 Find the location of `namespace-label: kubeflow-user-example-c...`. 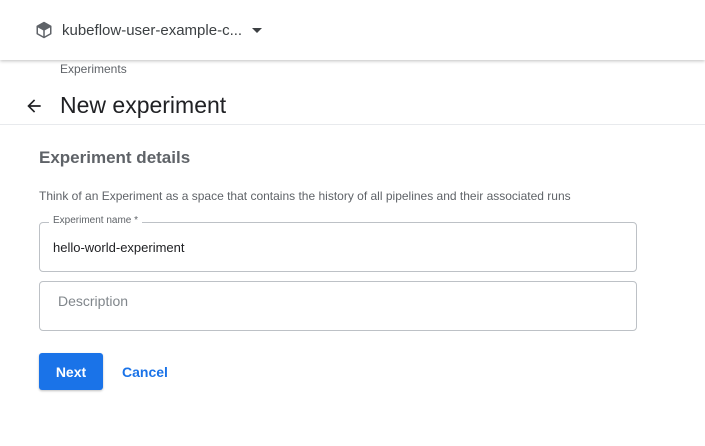

namespace-label: kubeflow-user-example-c... is located at coordinates (152, 30).